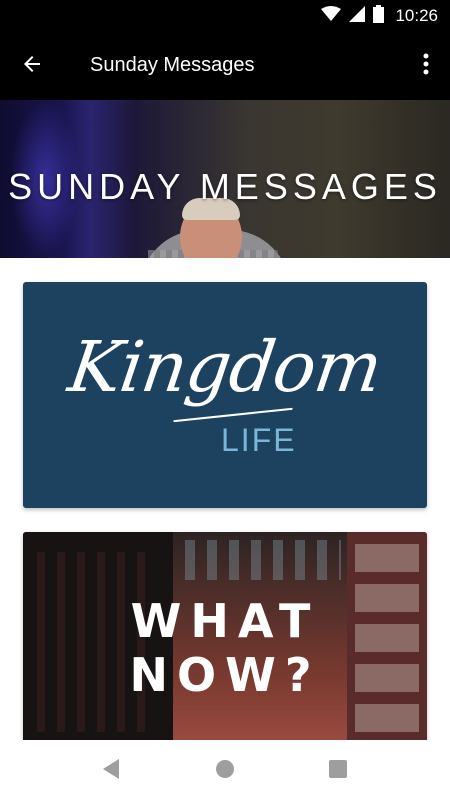  What do you see at coordinates (172, 65) in the screenshot?
I see `page-title: Sunday Messages` at bounding box center [172, 65].